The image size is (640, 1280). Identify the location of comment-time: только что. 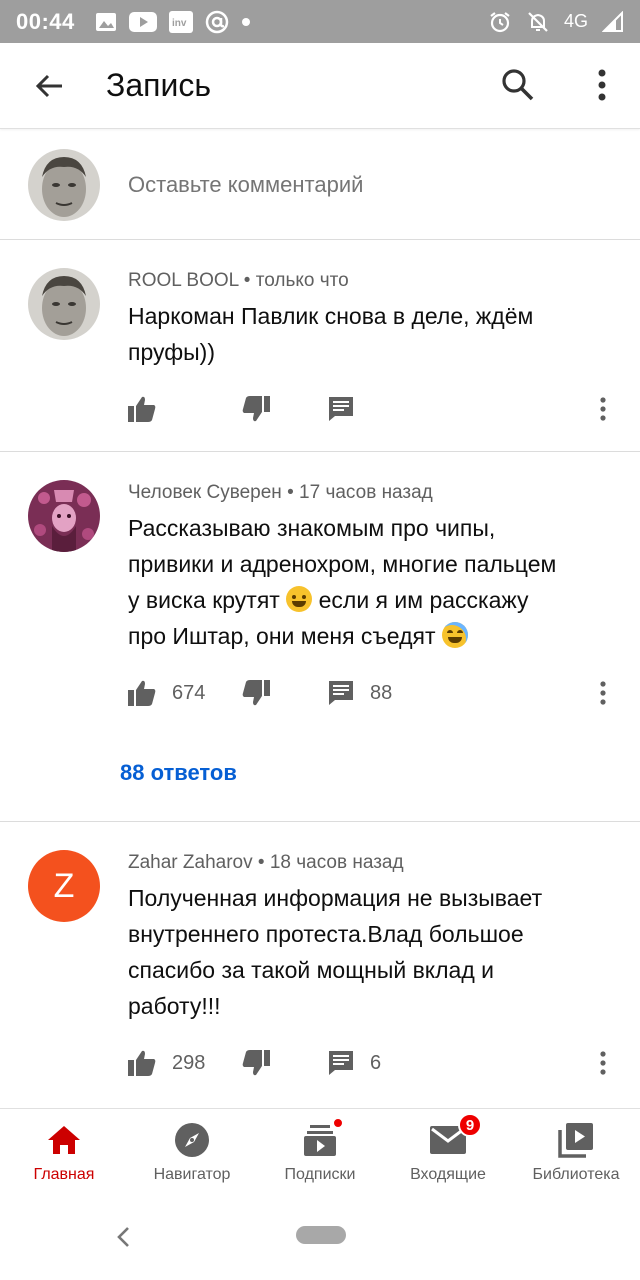
(302, 280).